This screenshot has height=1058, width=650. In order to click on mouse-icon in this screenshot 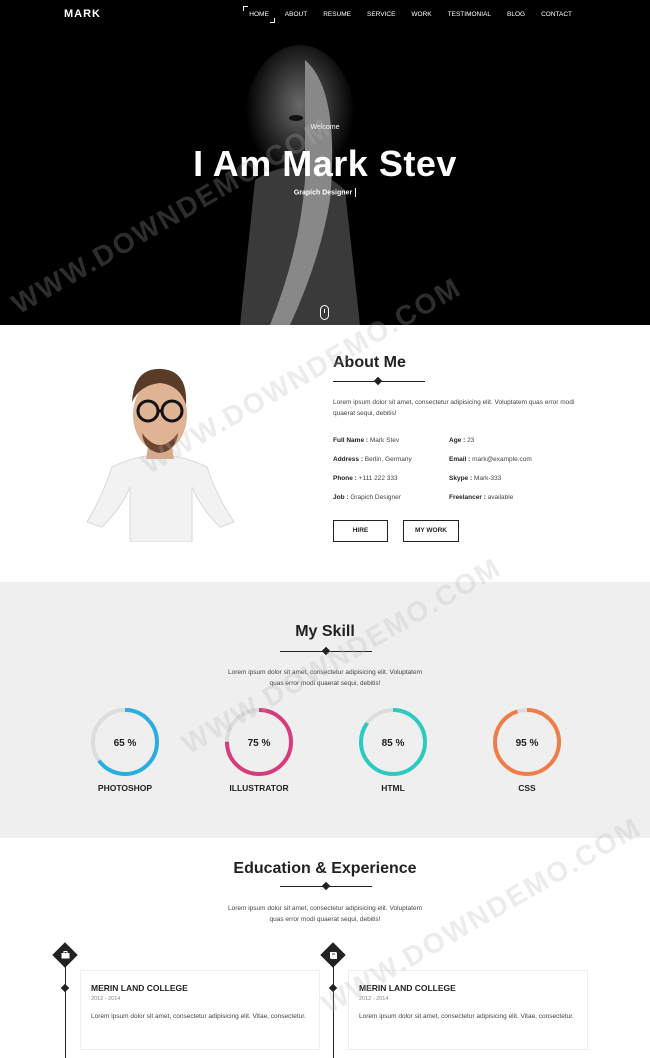, I will do `click(324, 312)`.